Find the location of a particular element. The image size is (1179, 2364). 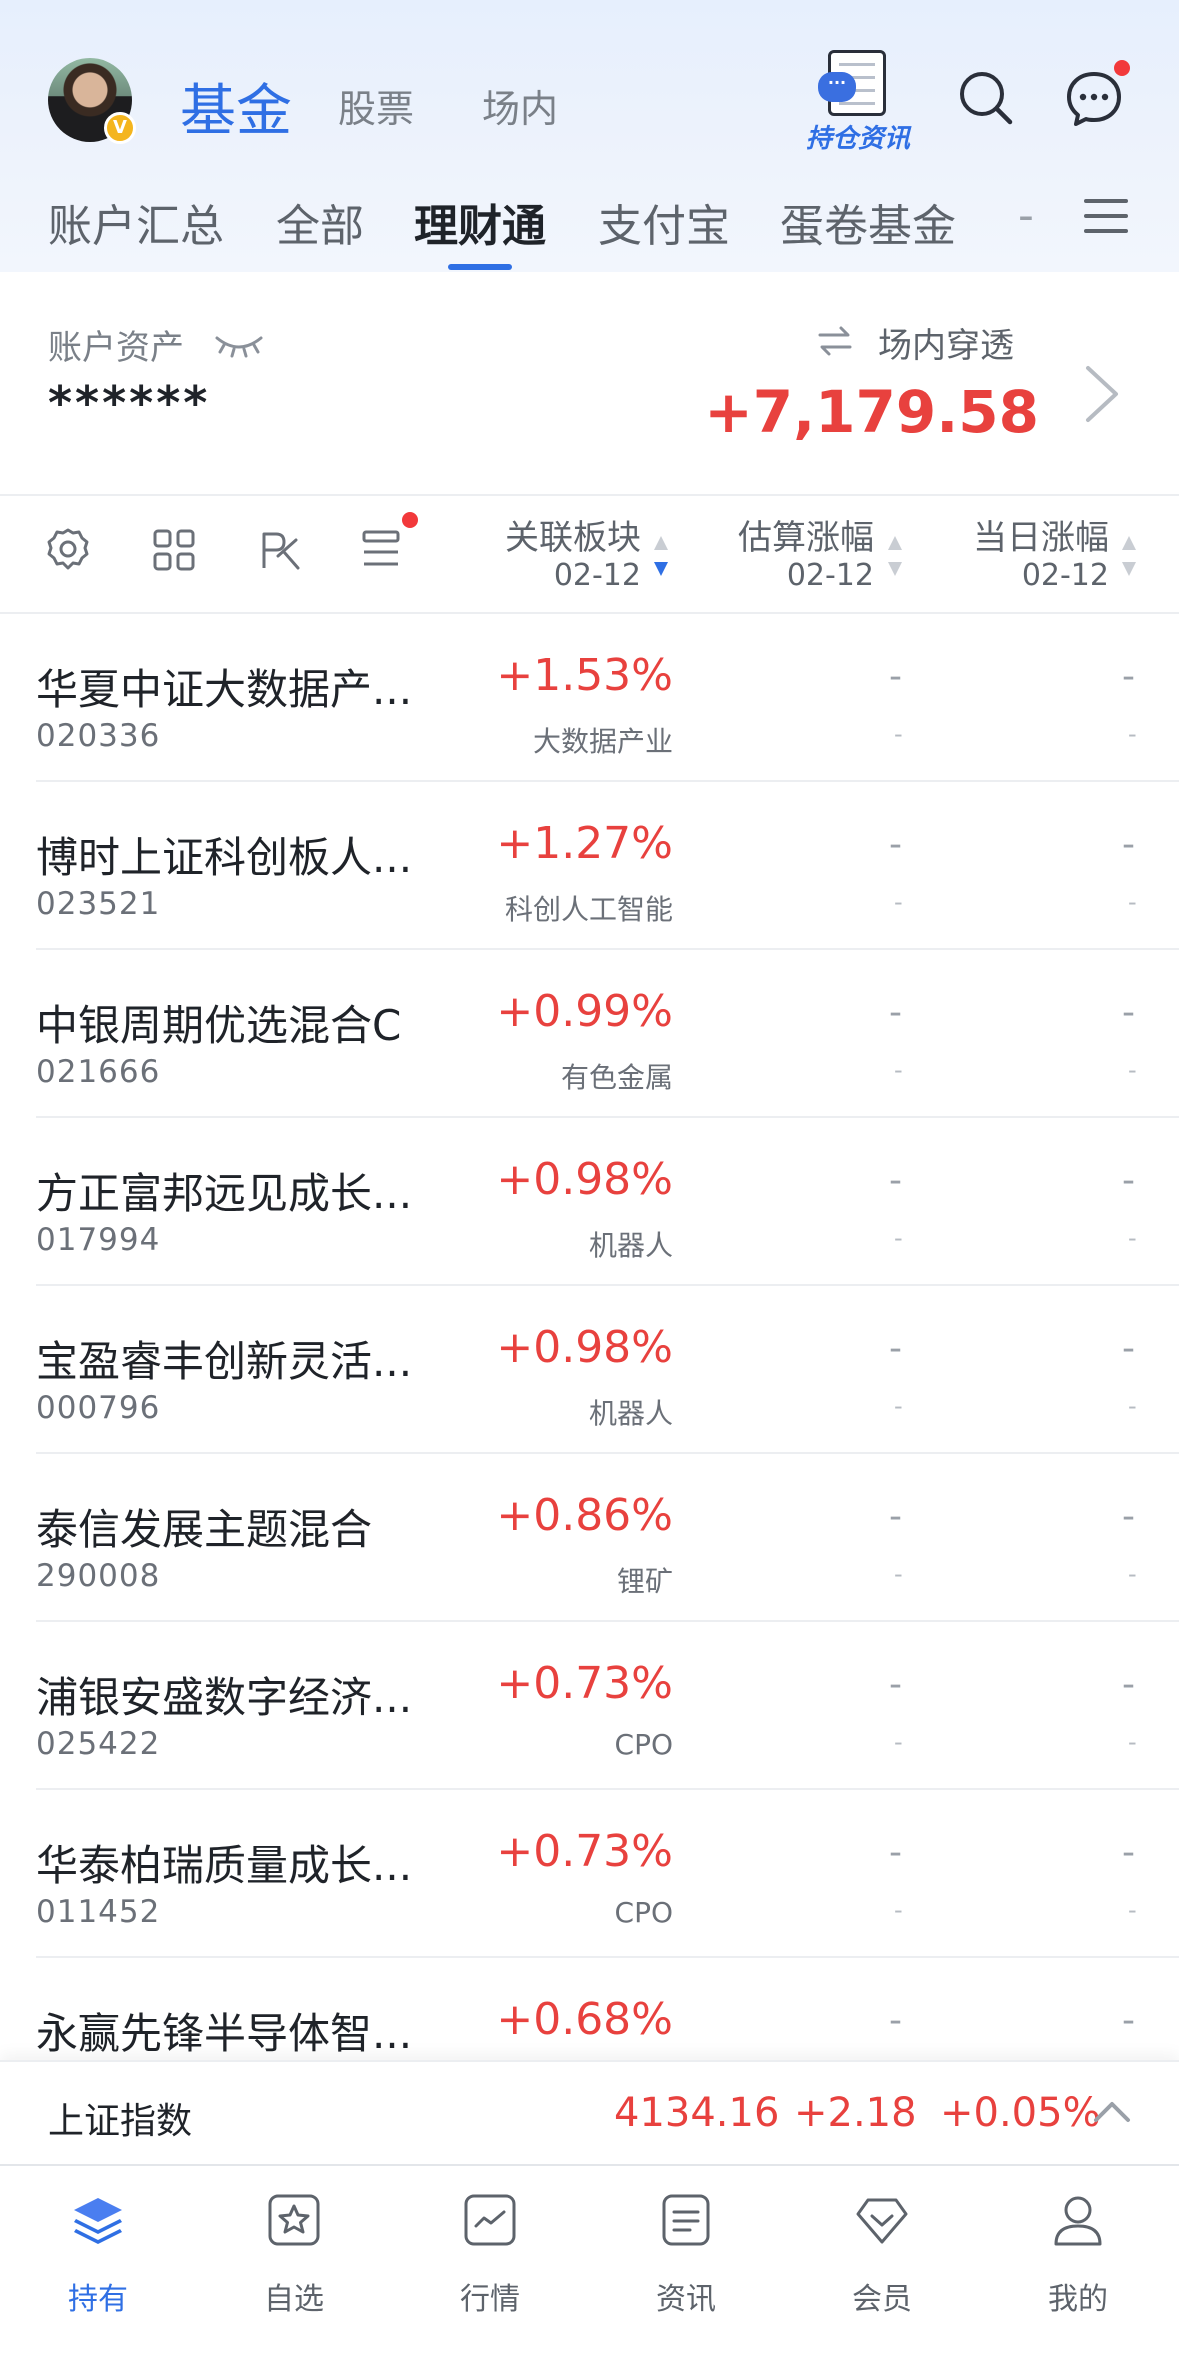

message-icon is located at coordinates (1094, 99).